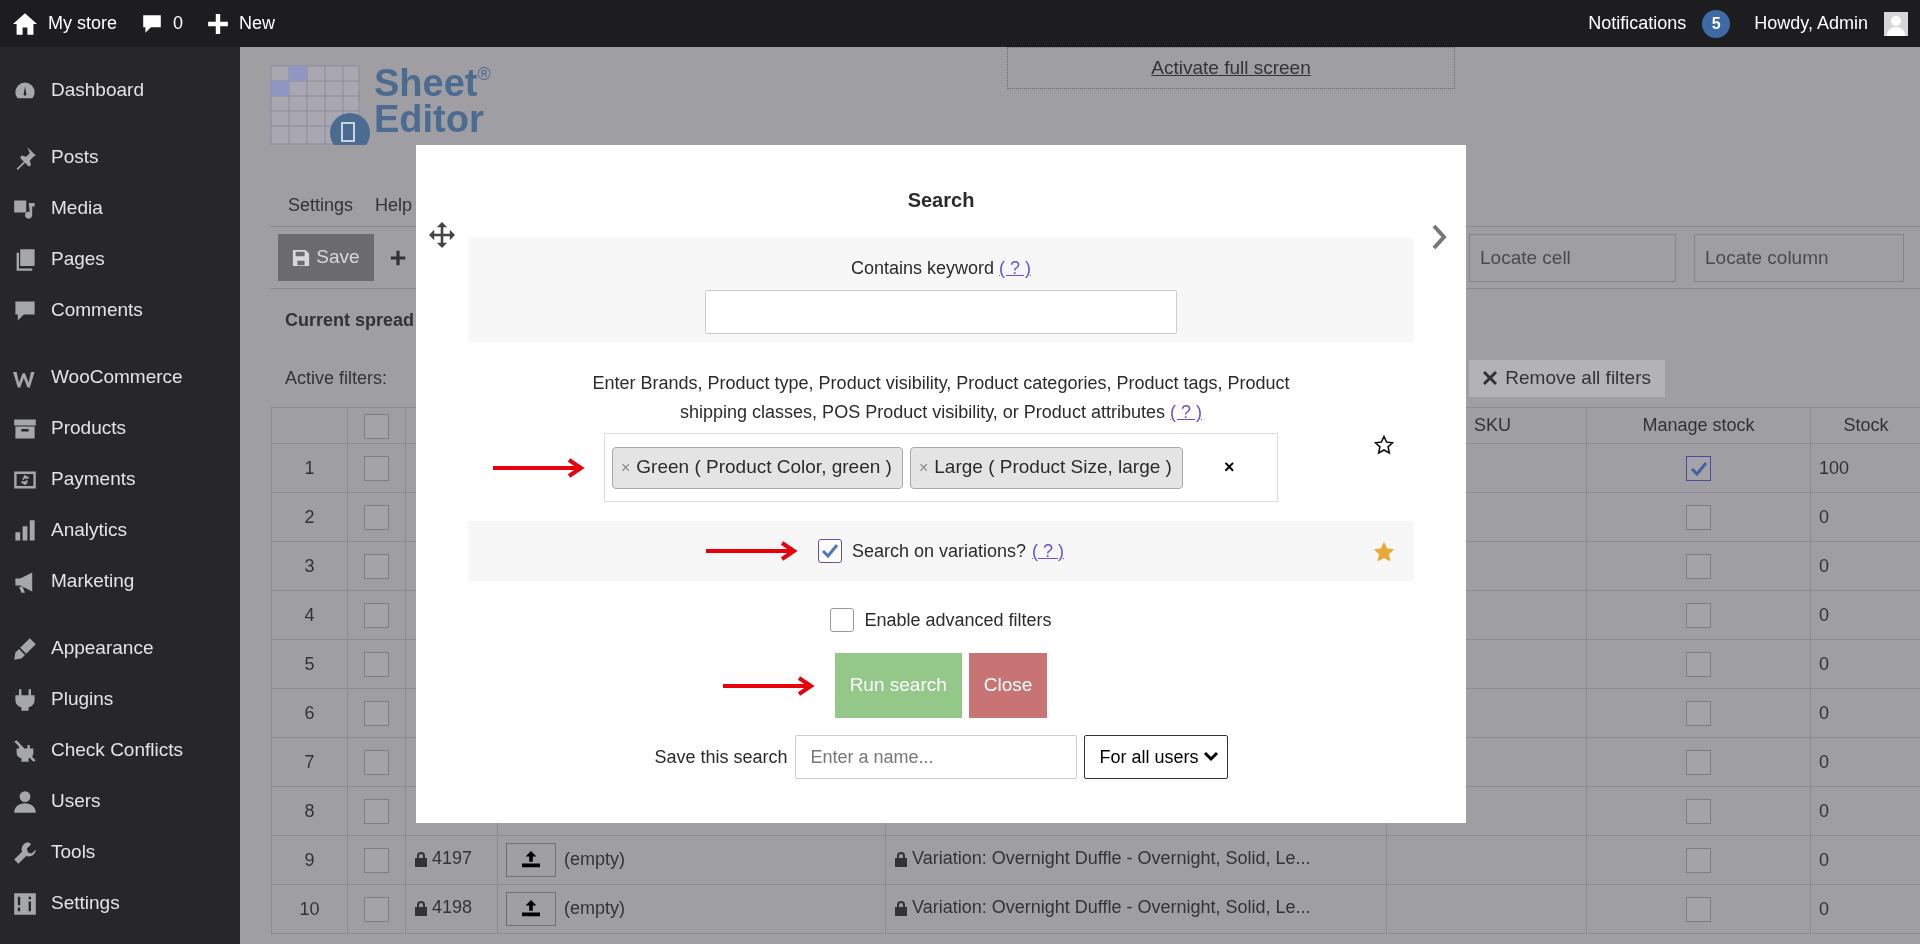 This screenshot has width=1920, height=944. What do you see at coordinates (941, 398) in the screenshot?
I see `taxonomy-label: Enter Brands, Product type, Product visibility, Product categories, Product tags, Product shipping classes, POS Product visibility, or Product attributes ( ? )` at bounding box center [941, 398].